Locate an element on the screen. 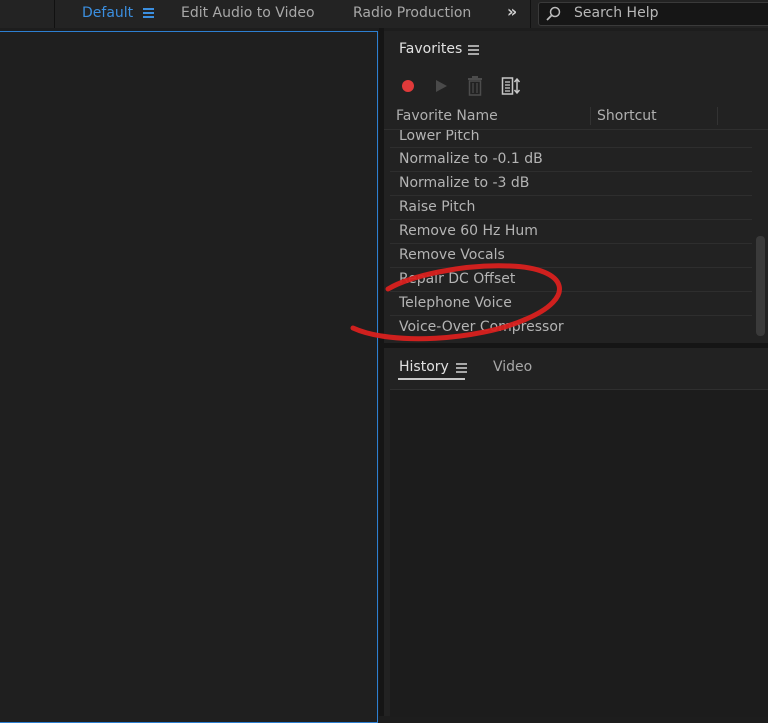 The height and width of the screenshot is (723, 768). record-icon is located at coordinates (408, 86).